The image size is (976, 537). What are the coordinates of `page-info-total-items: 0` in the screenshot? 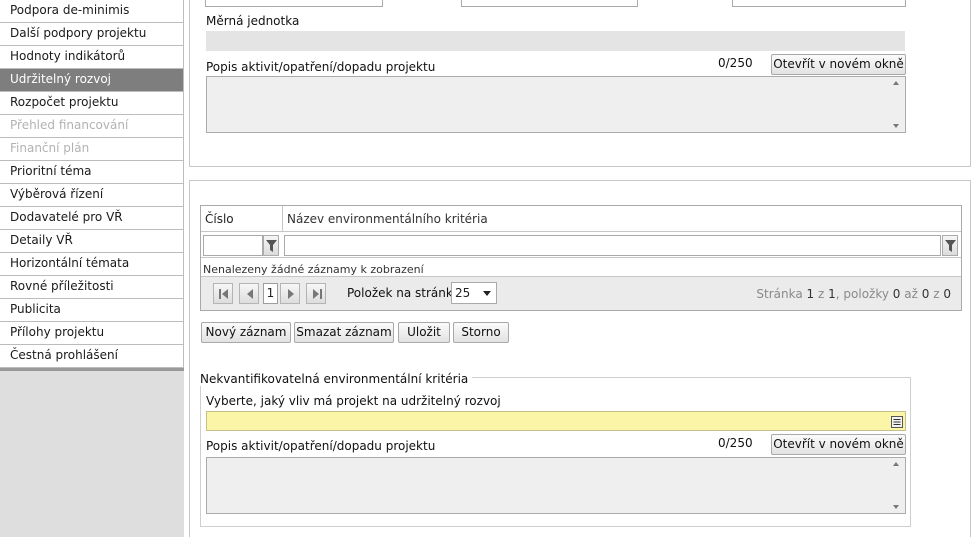 It's located at (947, 294).